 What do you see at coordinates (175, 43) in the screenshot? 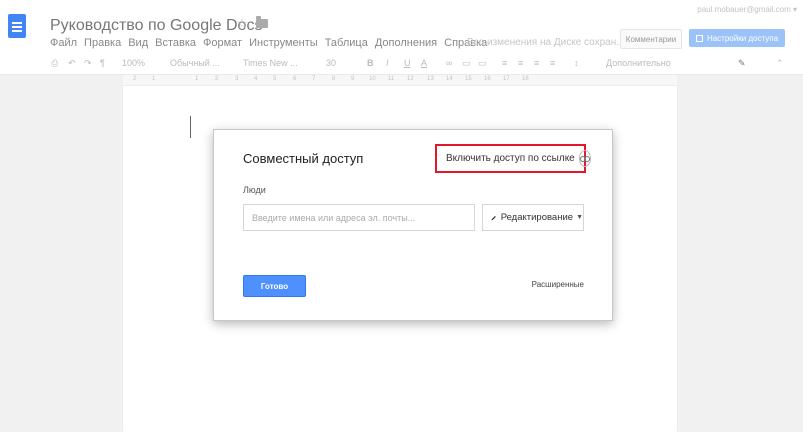
I see `menu-insert: Вставка` at bounding box center [175, 43].